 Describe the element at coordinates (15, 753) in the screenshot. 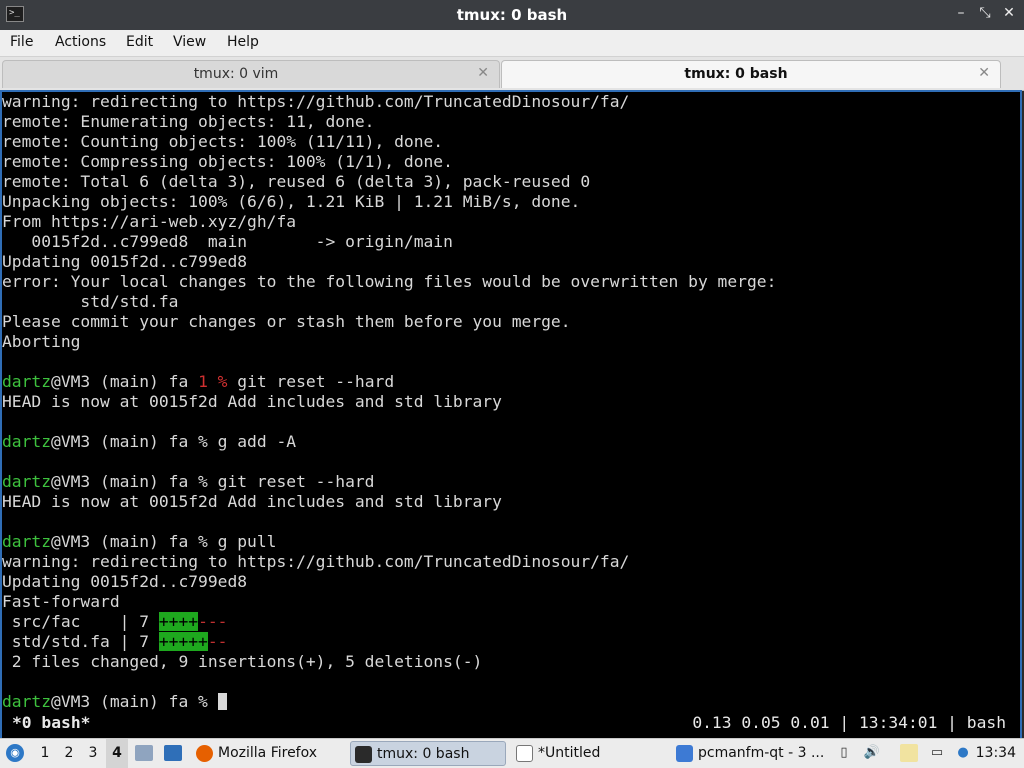

I see `start-menu-icon: ◉` at that location.